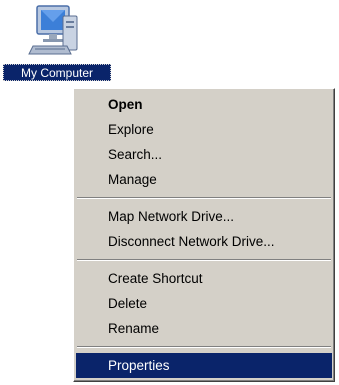 The width and height of the screenshot is (339, 385). Describe the element at coordinates (57, 72) in the screenshot. I see `desktop-icon-label: My Computer` at that location.